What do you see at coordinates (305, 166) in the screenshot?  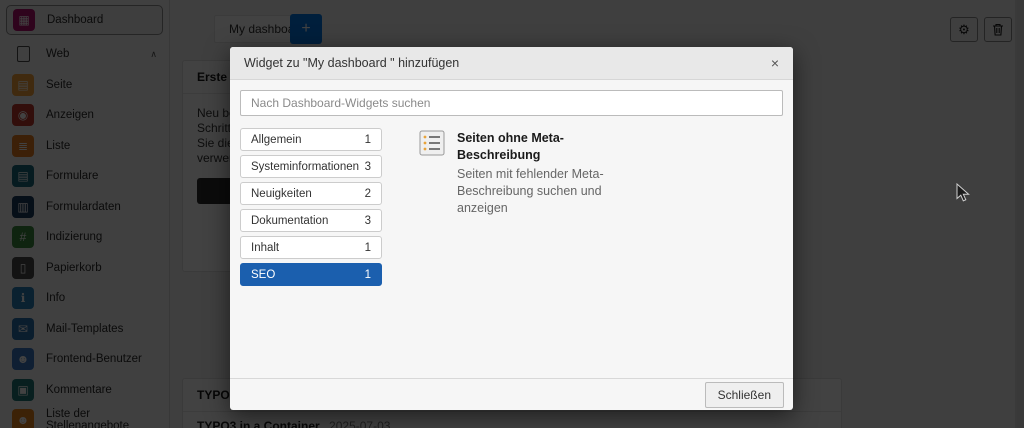 I see `category-label: Systeminformationen` at bounding box center [305, 166].